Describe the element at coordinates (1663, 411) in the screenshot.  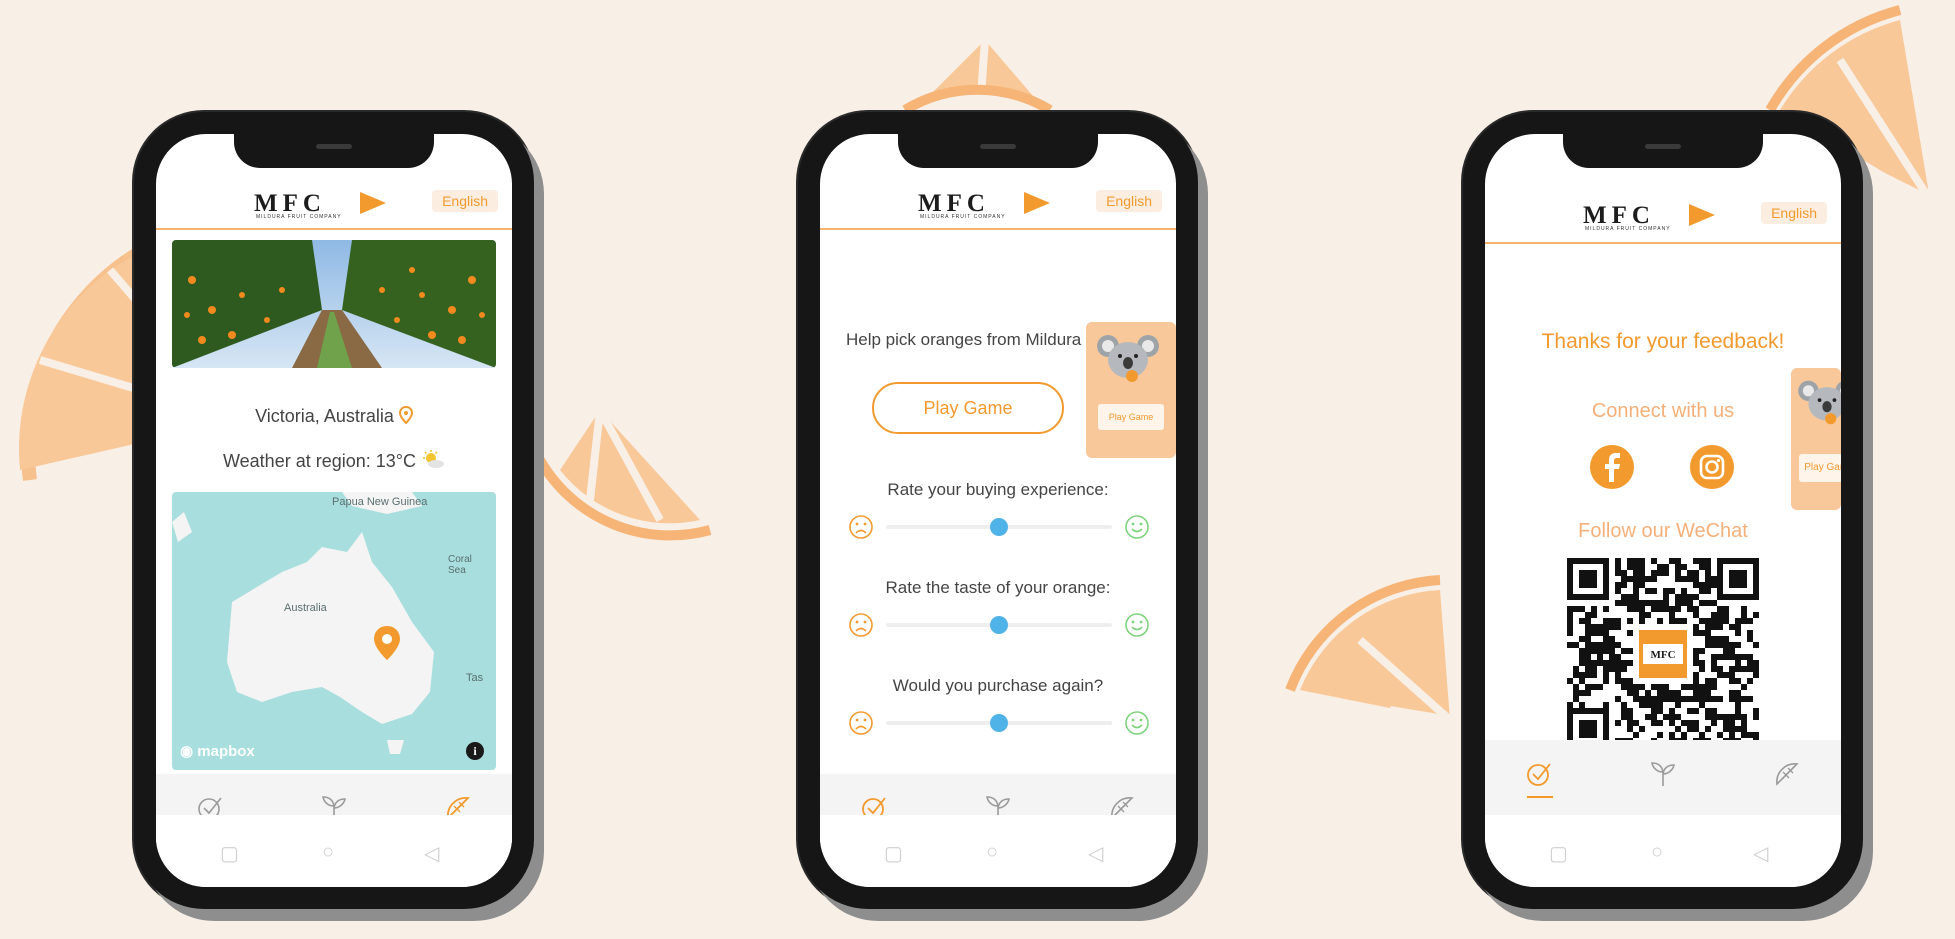
I see `connect-heading: Connect with us` at that location.